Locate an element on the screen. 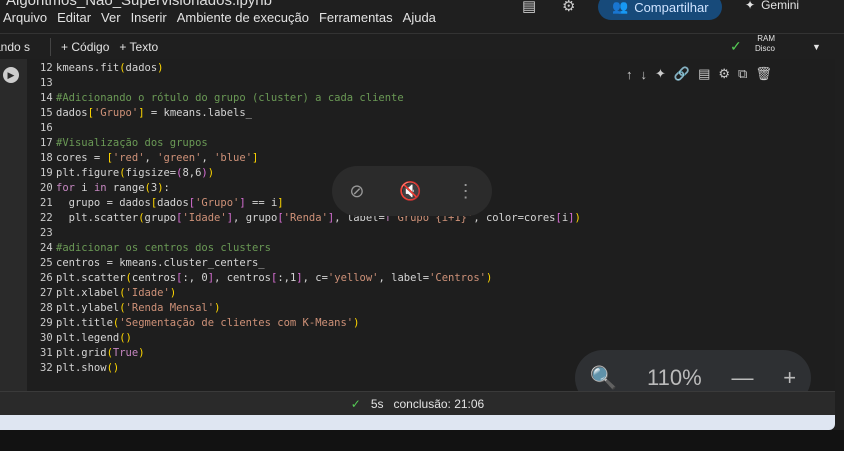  notebook-toolbar: ando s + Código + Texto ✓ RAMDisco ▼ is located at coordinates (422, 46).